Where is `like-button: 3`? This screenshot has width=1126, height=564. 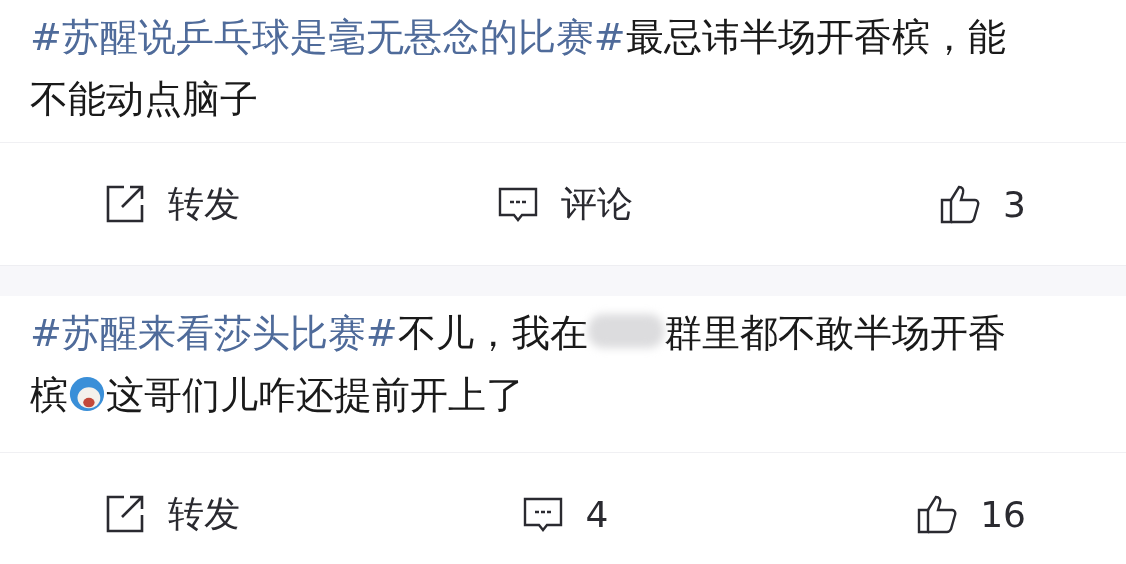 like-button: 3 is located at coordinates (982, 204).